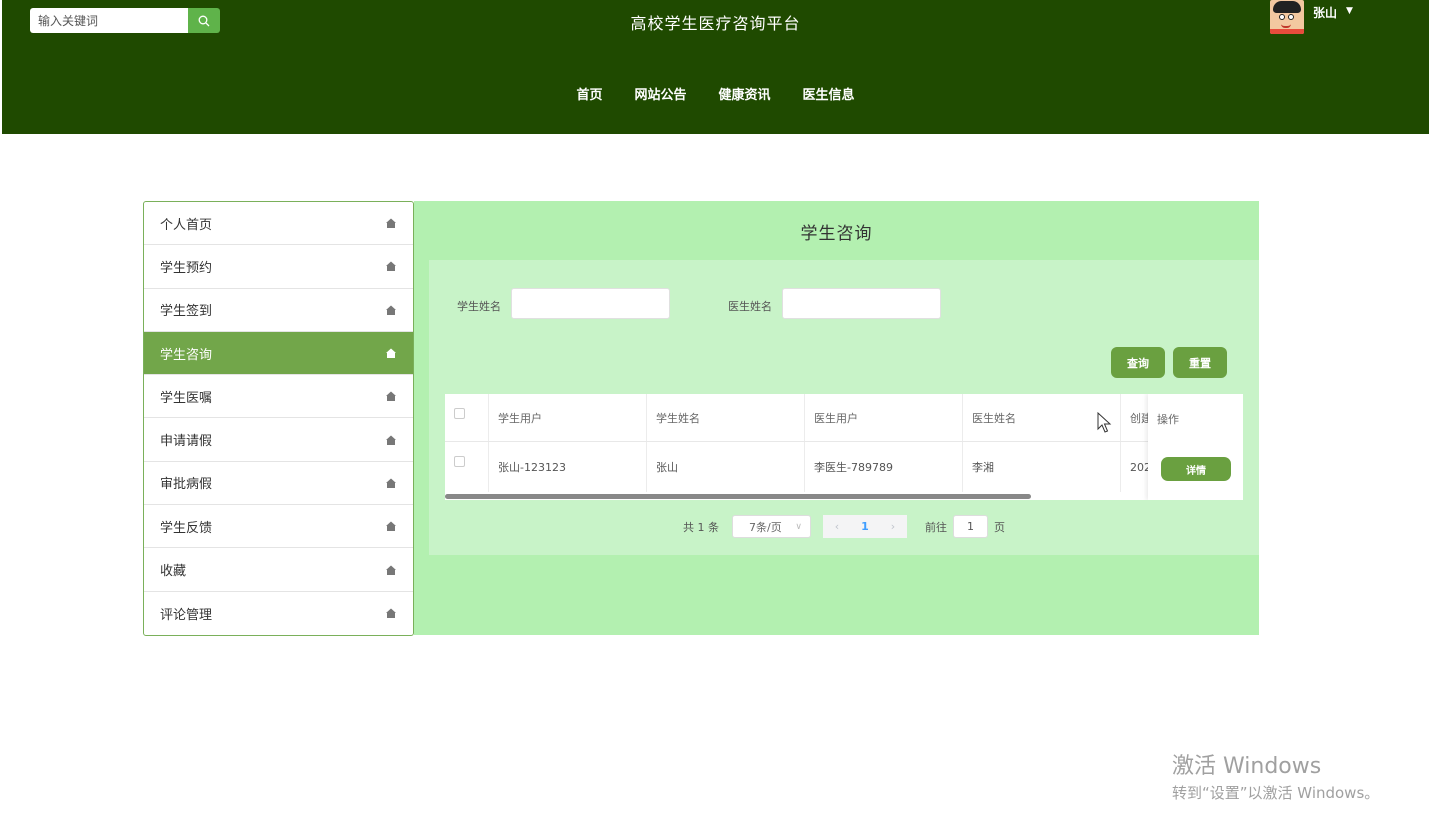 The image size is (1429, 830). I want to click on sidebar-item-label: 学生预约, so click(186, 268).